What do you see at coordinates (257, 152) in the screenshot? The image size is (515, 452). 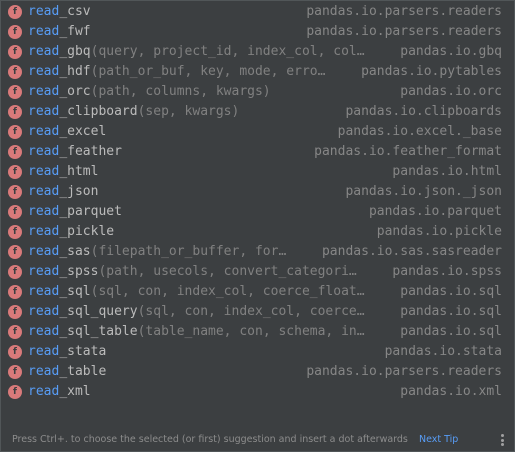 I see `suggestion-item: f read_feather pandas.io.feather_format` at bounding box center [257, 152].